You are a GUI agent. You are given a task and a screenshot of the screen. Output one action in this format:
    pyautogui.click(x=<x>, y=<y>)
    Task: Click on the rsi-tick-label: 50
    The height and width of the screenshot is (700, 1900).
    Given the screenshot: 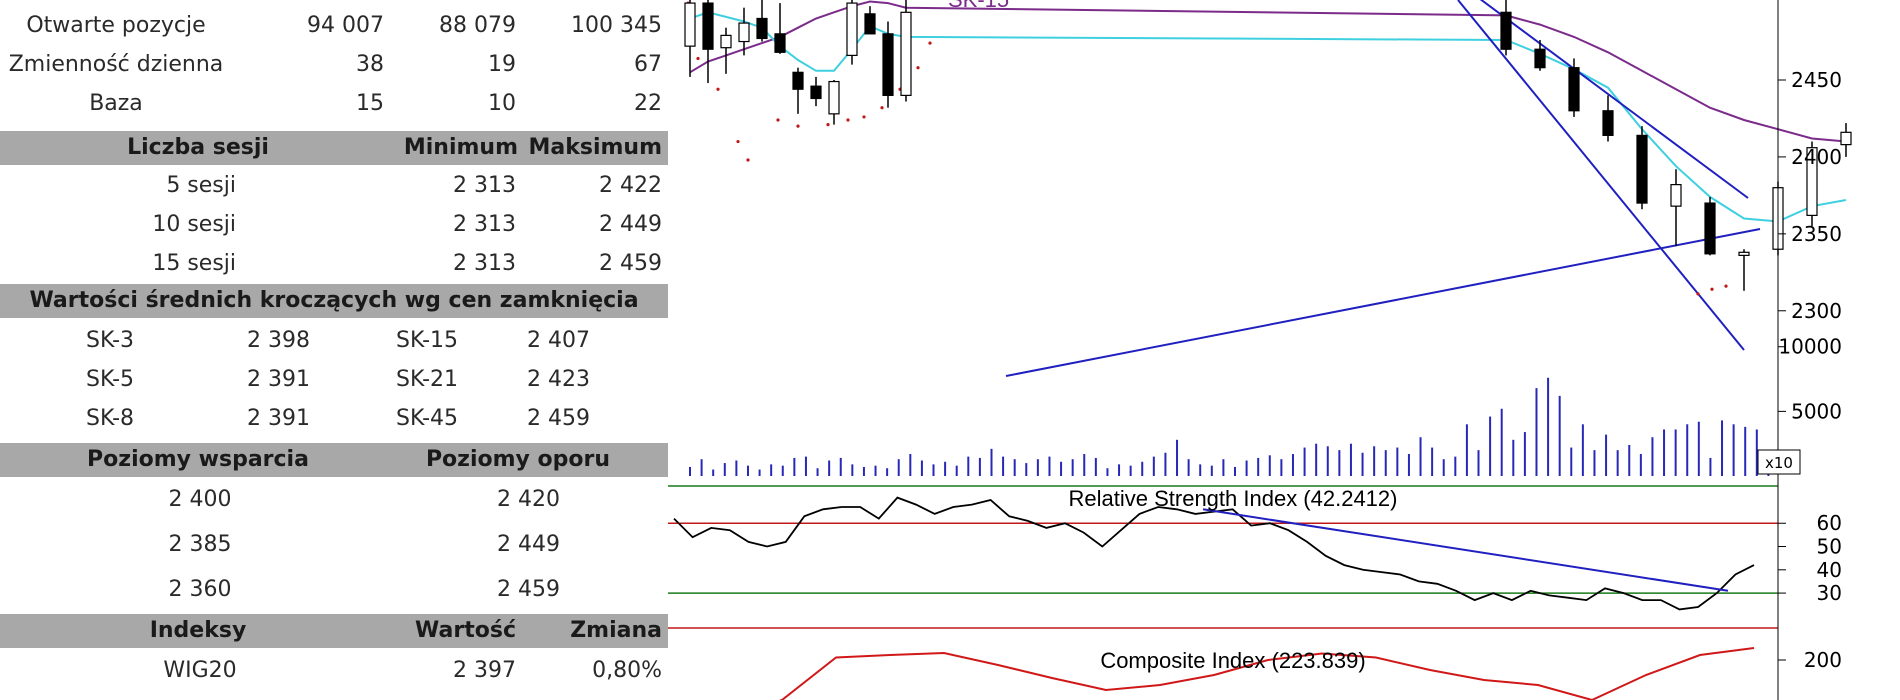 What is the action you would take?
    pyautogui.click(x=1829, y=547)
    